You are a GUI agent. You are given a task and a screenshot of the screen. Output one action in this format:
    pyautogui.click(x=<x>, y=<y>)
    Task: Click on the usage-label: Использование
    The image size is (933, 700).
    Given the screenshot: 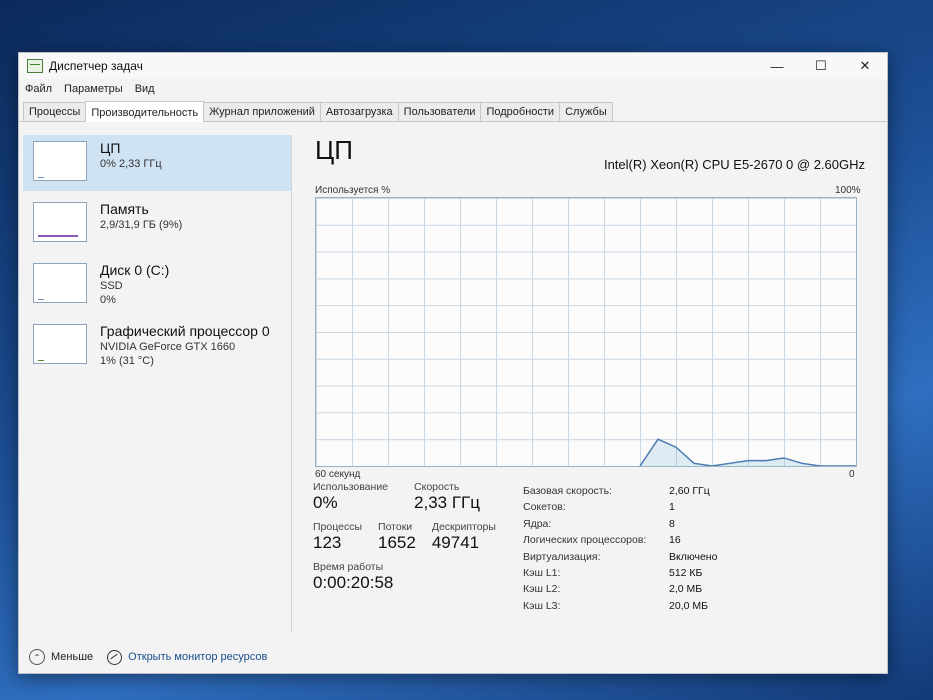 What is the action you would take?
    pyautogui.click(x=351, y=487)
    